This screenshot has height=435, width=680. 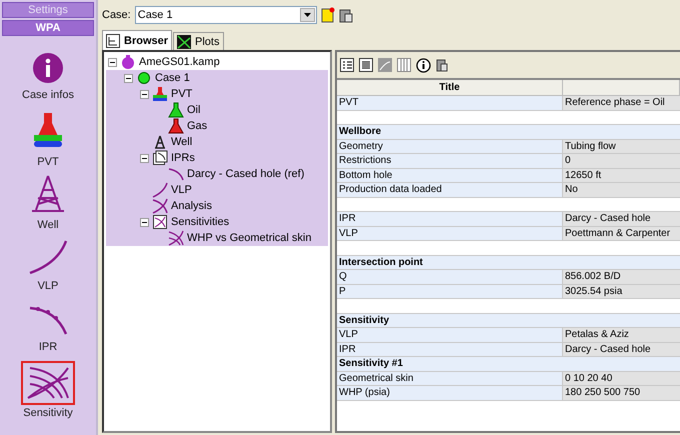 What do you see at coordinates (217, 126) in the screenshot?
I see `tree-item: Gas` at bounding box center [217, 126].